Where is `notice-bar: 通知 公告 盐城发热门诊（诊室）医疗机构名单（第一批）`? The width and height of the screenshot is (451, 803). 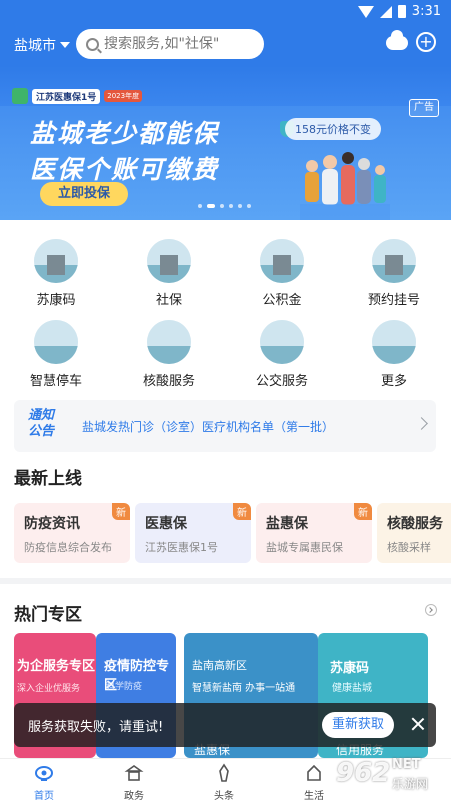
notice-bar: 通知 公告 盐城发热门诊（诊室）医疗机构名单（第一批） is located at coordinates (225, 426).